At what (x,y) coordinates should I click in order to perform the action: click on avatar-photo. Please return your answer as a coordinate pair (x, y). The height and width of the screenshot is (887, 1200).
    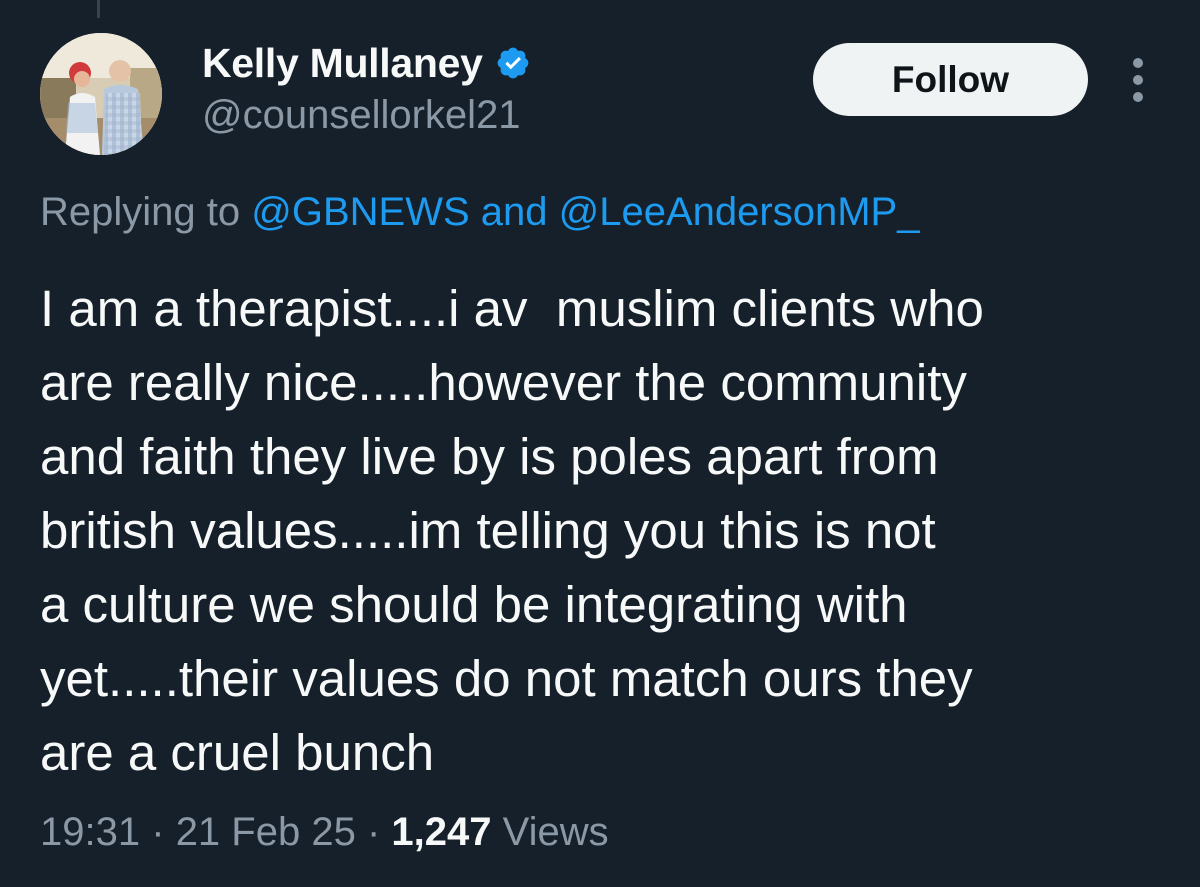
    Looking at the image, I should click on (101, 94).